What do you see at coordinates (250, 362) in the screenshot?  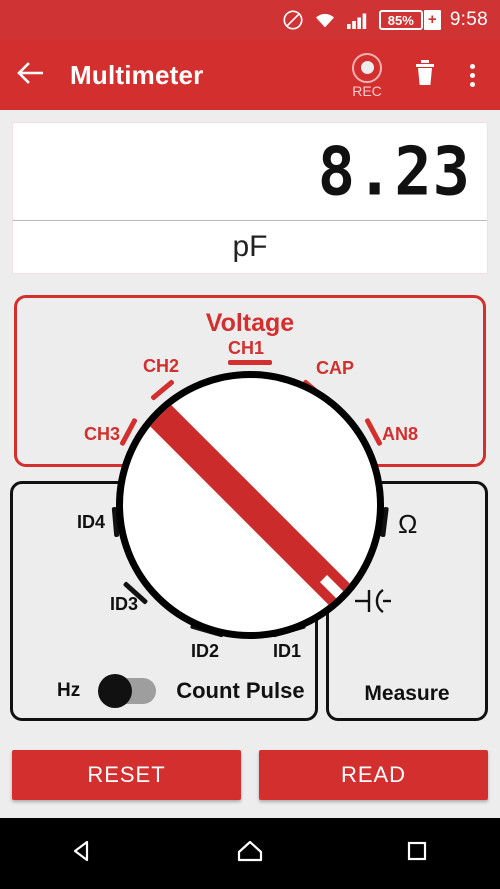 I see `dial-tick-ch1` at bounding box center [250, 362].